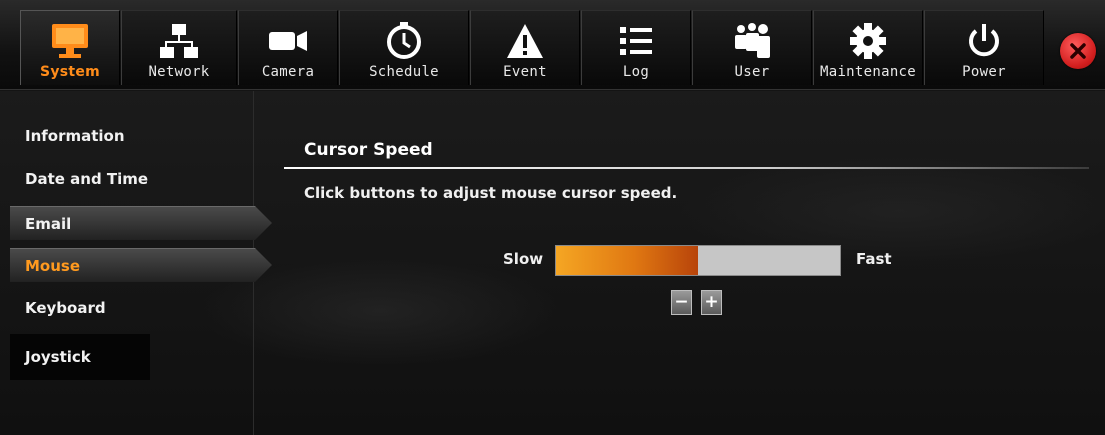  What do you see at coordinates (130, 136) in the screenshot?
I see `sidebar-item-information: Information` at bounding box center [130, 136].